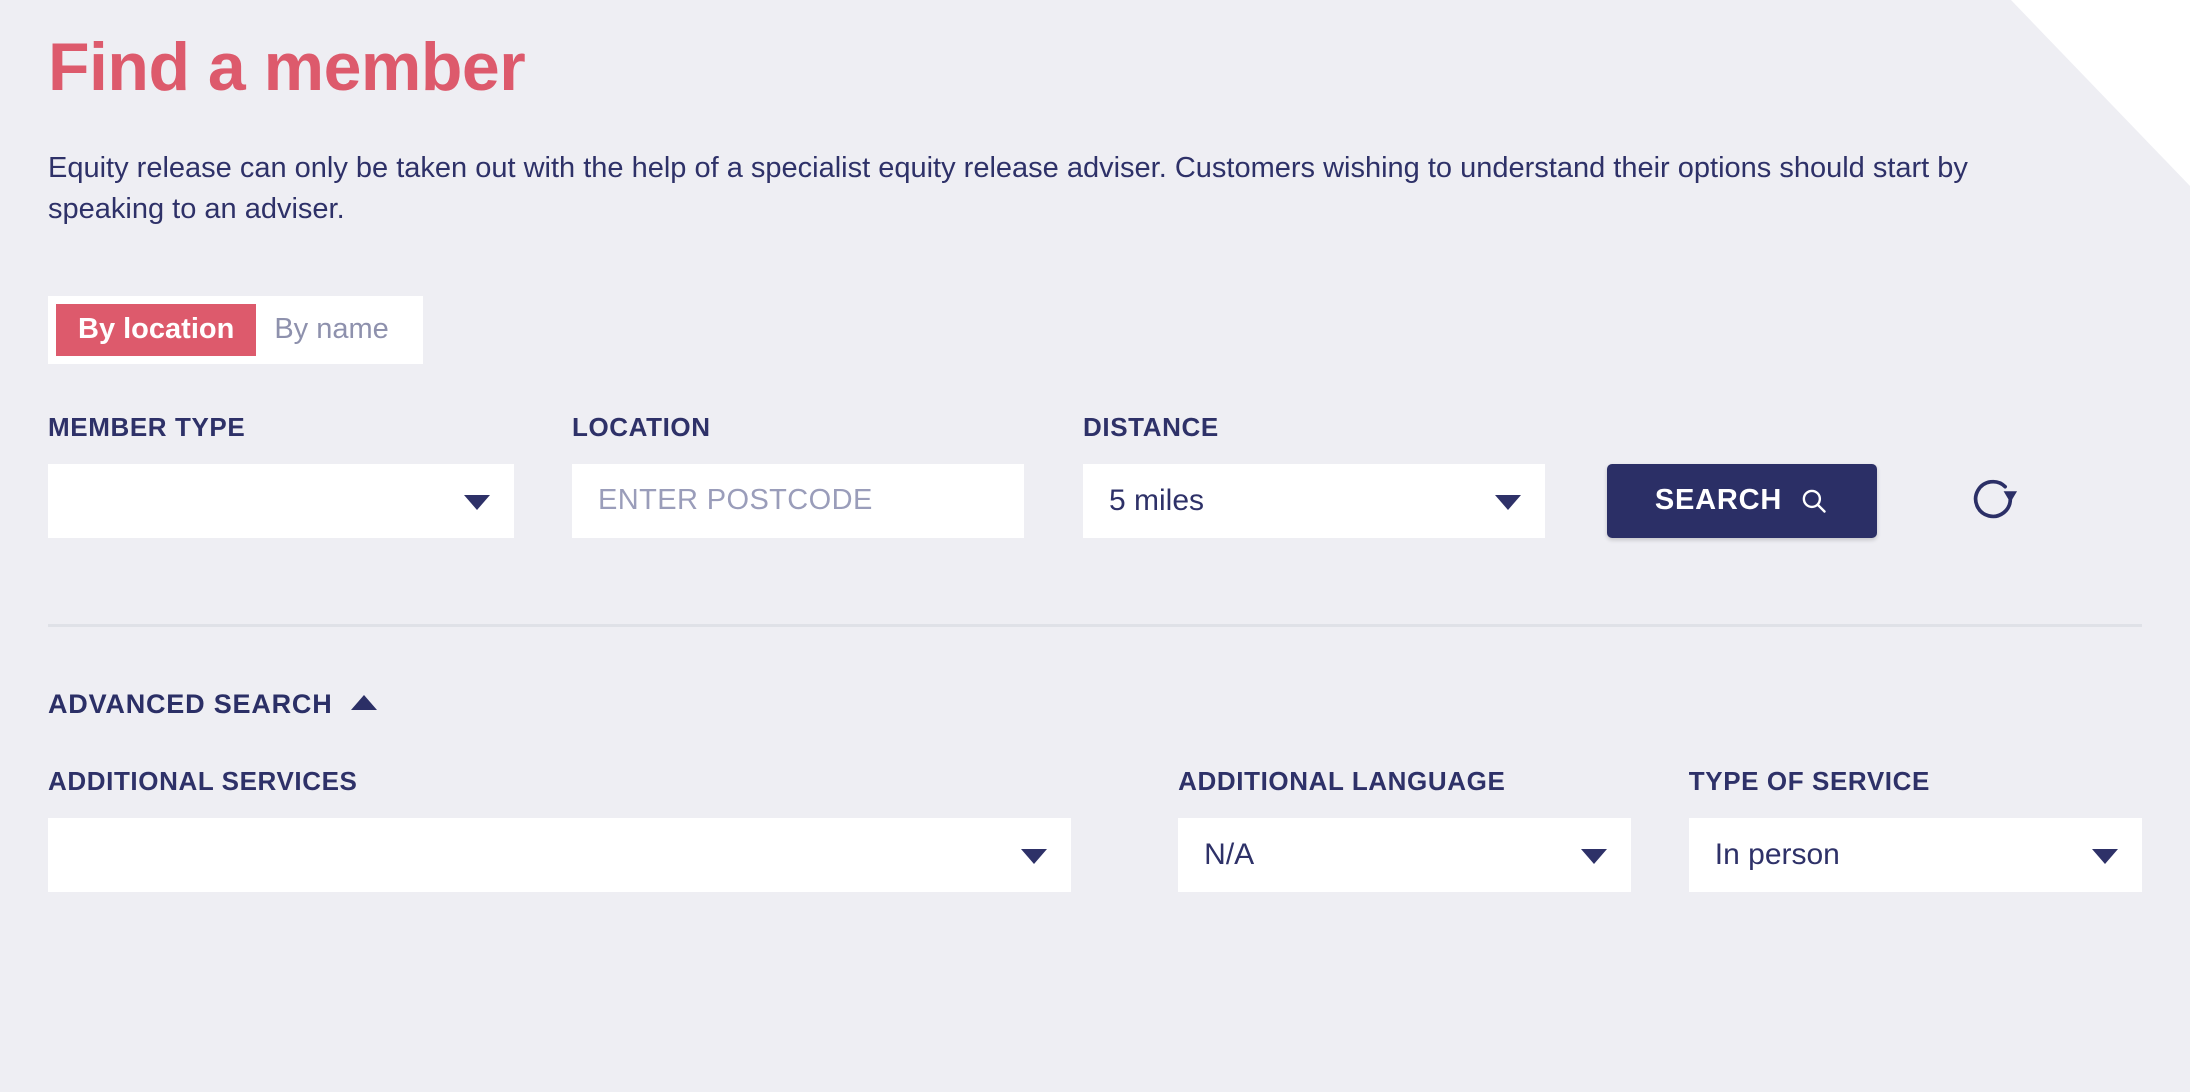  What do you see at coordinates (156, 329) in the screenshot?
I see `tab-by-location: By location` at bounding box center [156, 329].